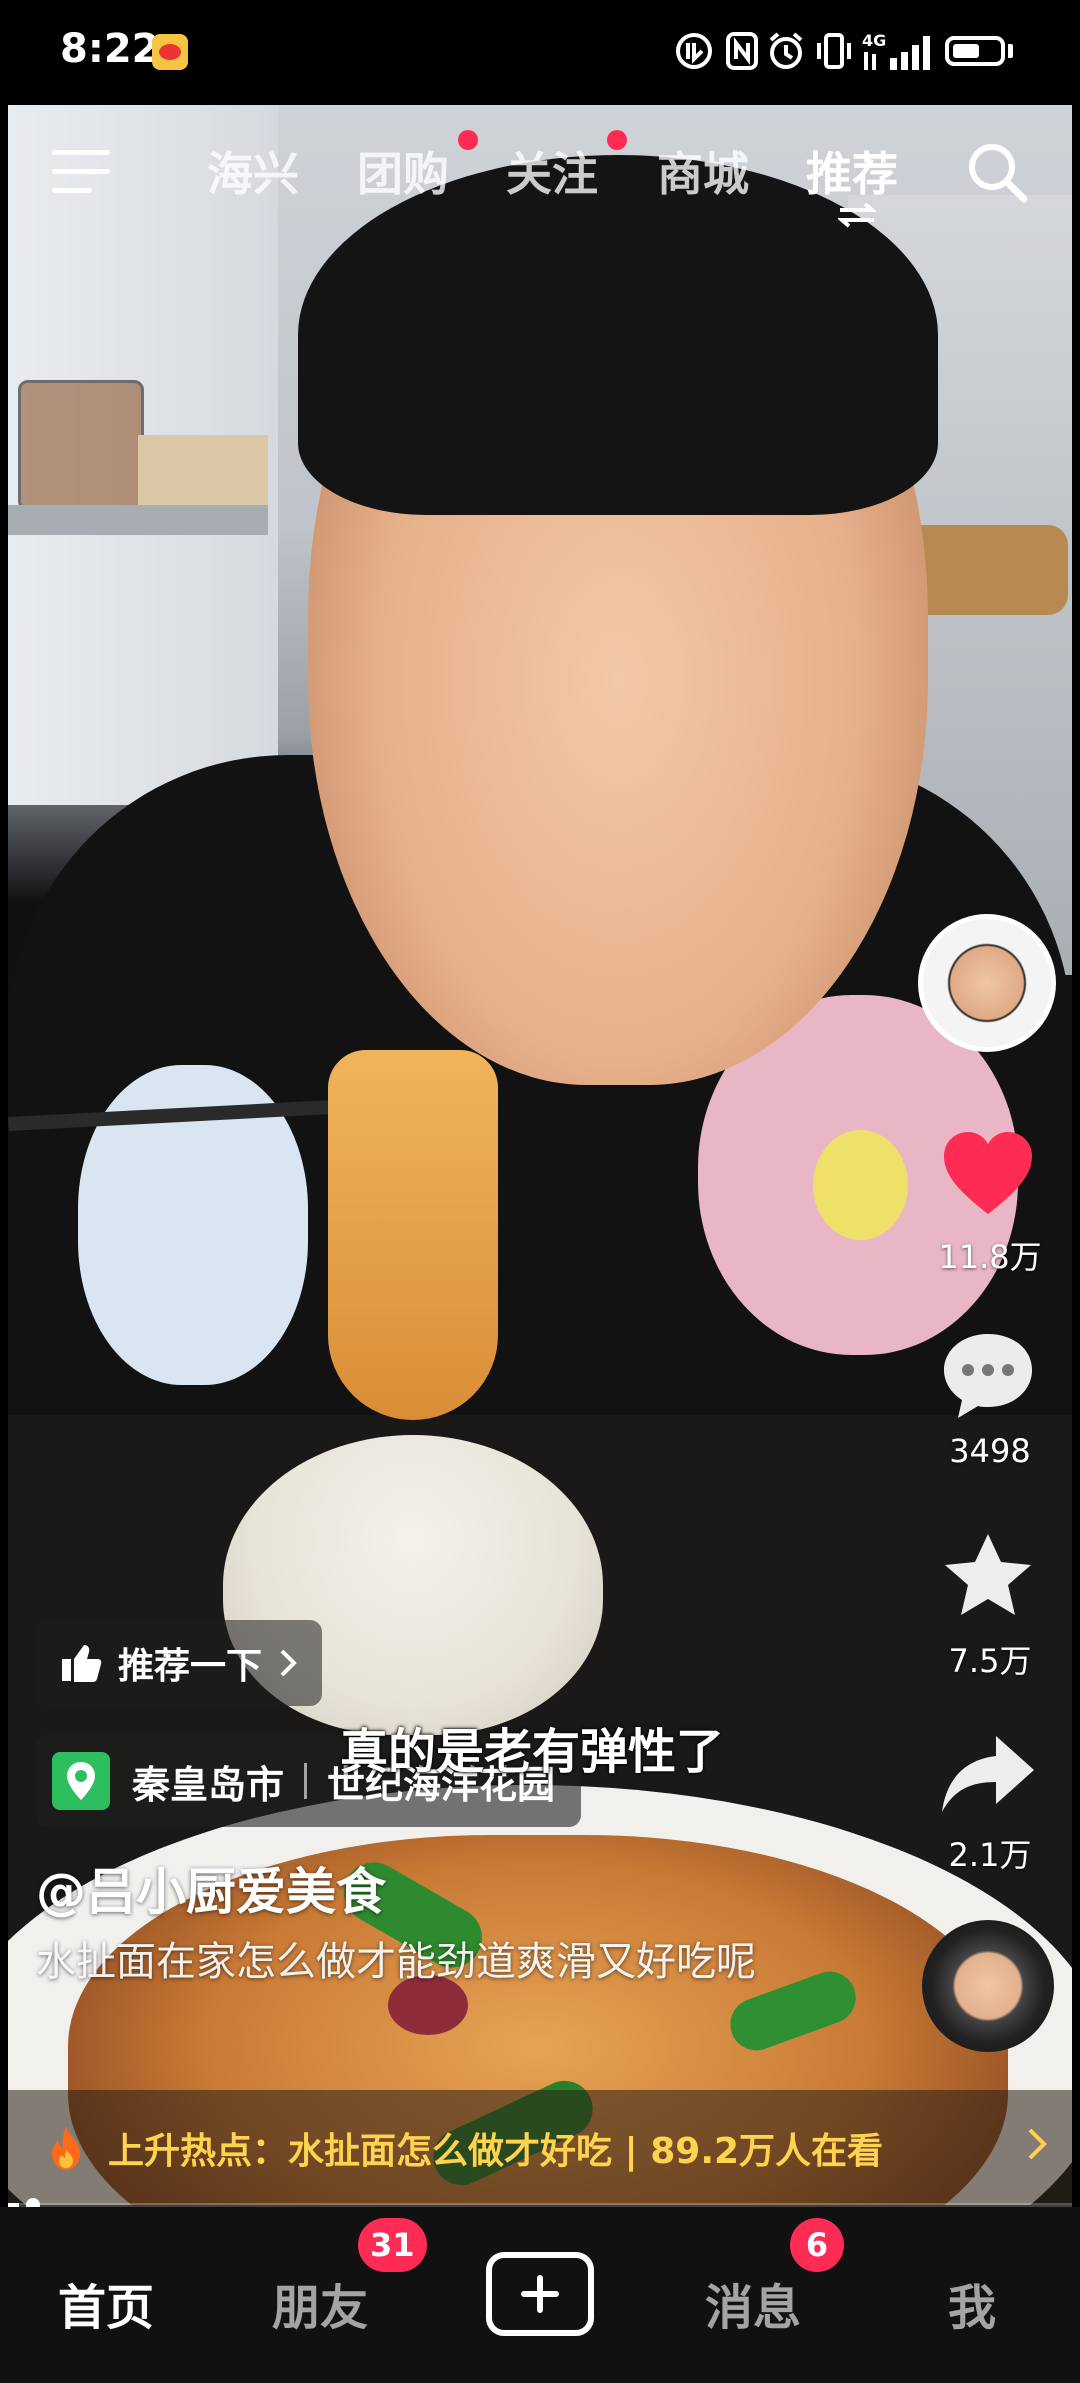 This screenshot has height=2383, width=1080. What do you see at coordinates (1010, 51) in the screenshot?
I see `battery-tip` at bounding box center [1010, 51].